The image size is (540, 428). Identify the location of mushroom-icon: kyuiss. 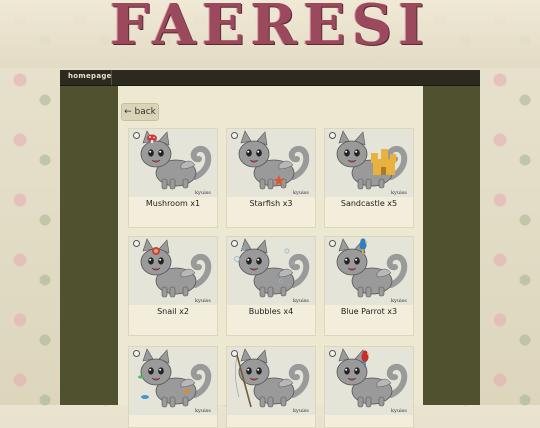
(175, 163).